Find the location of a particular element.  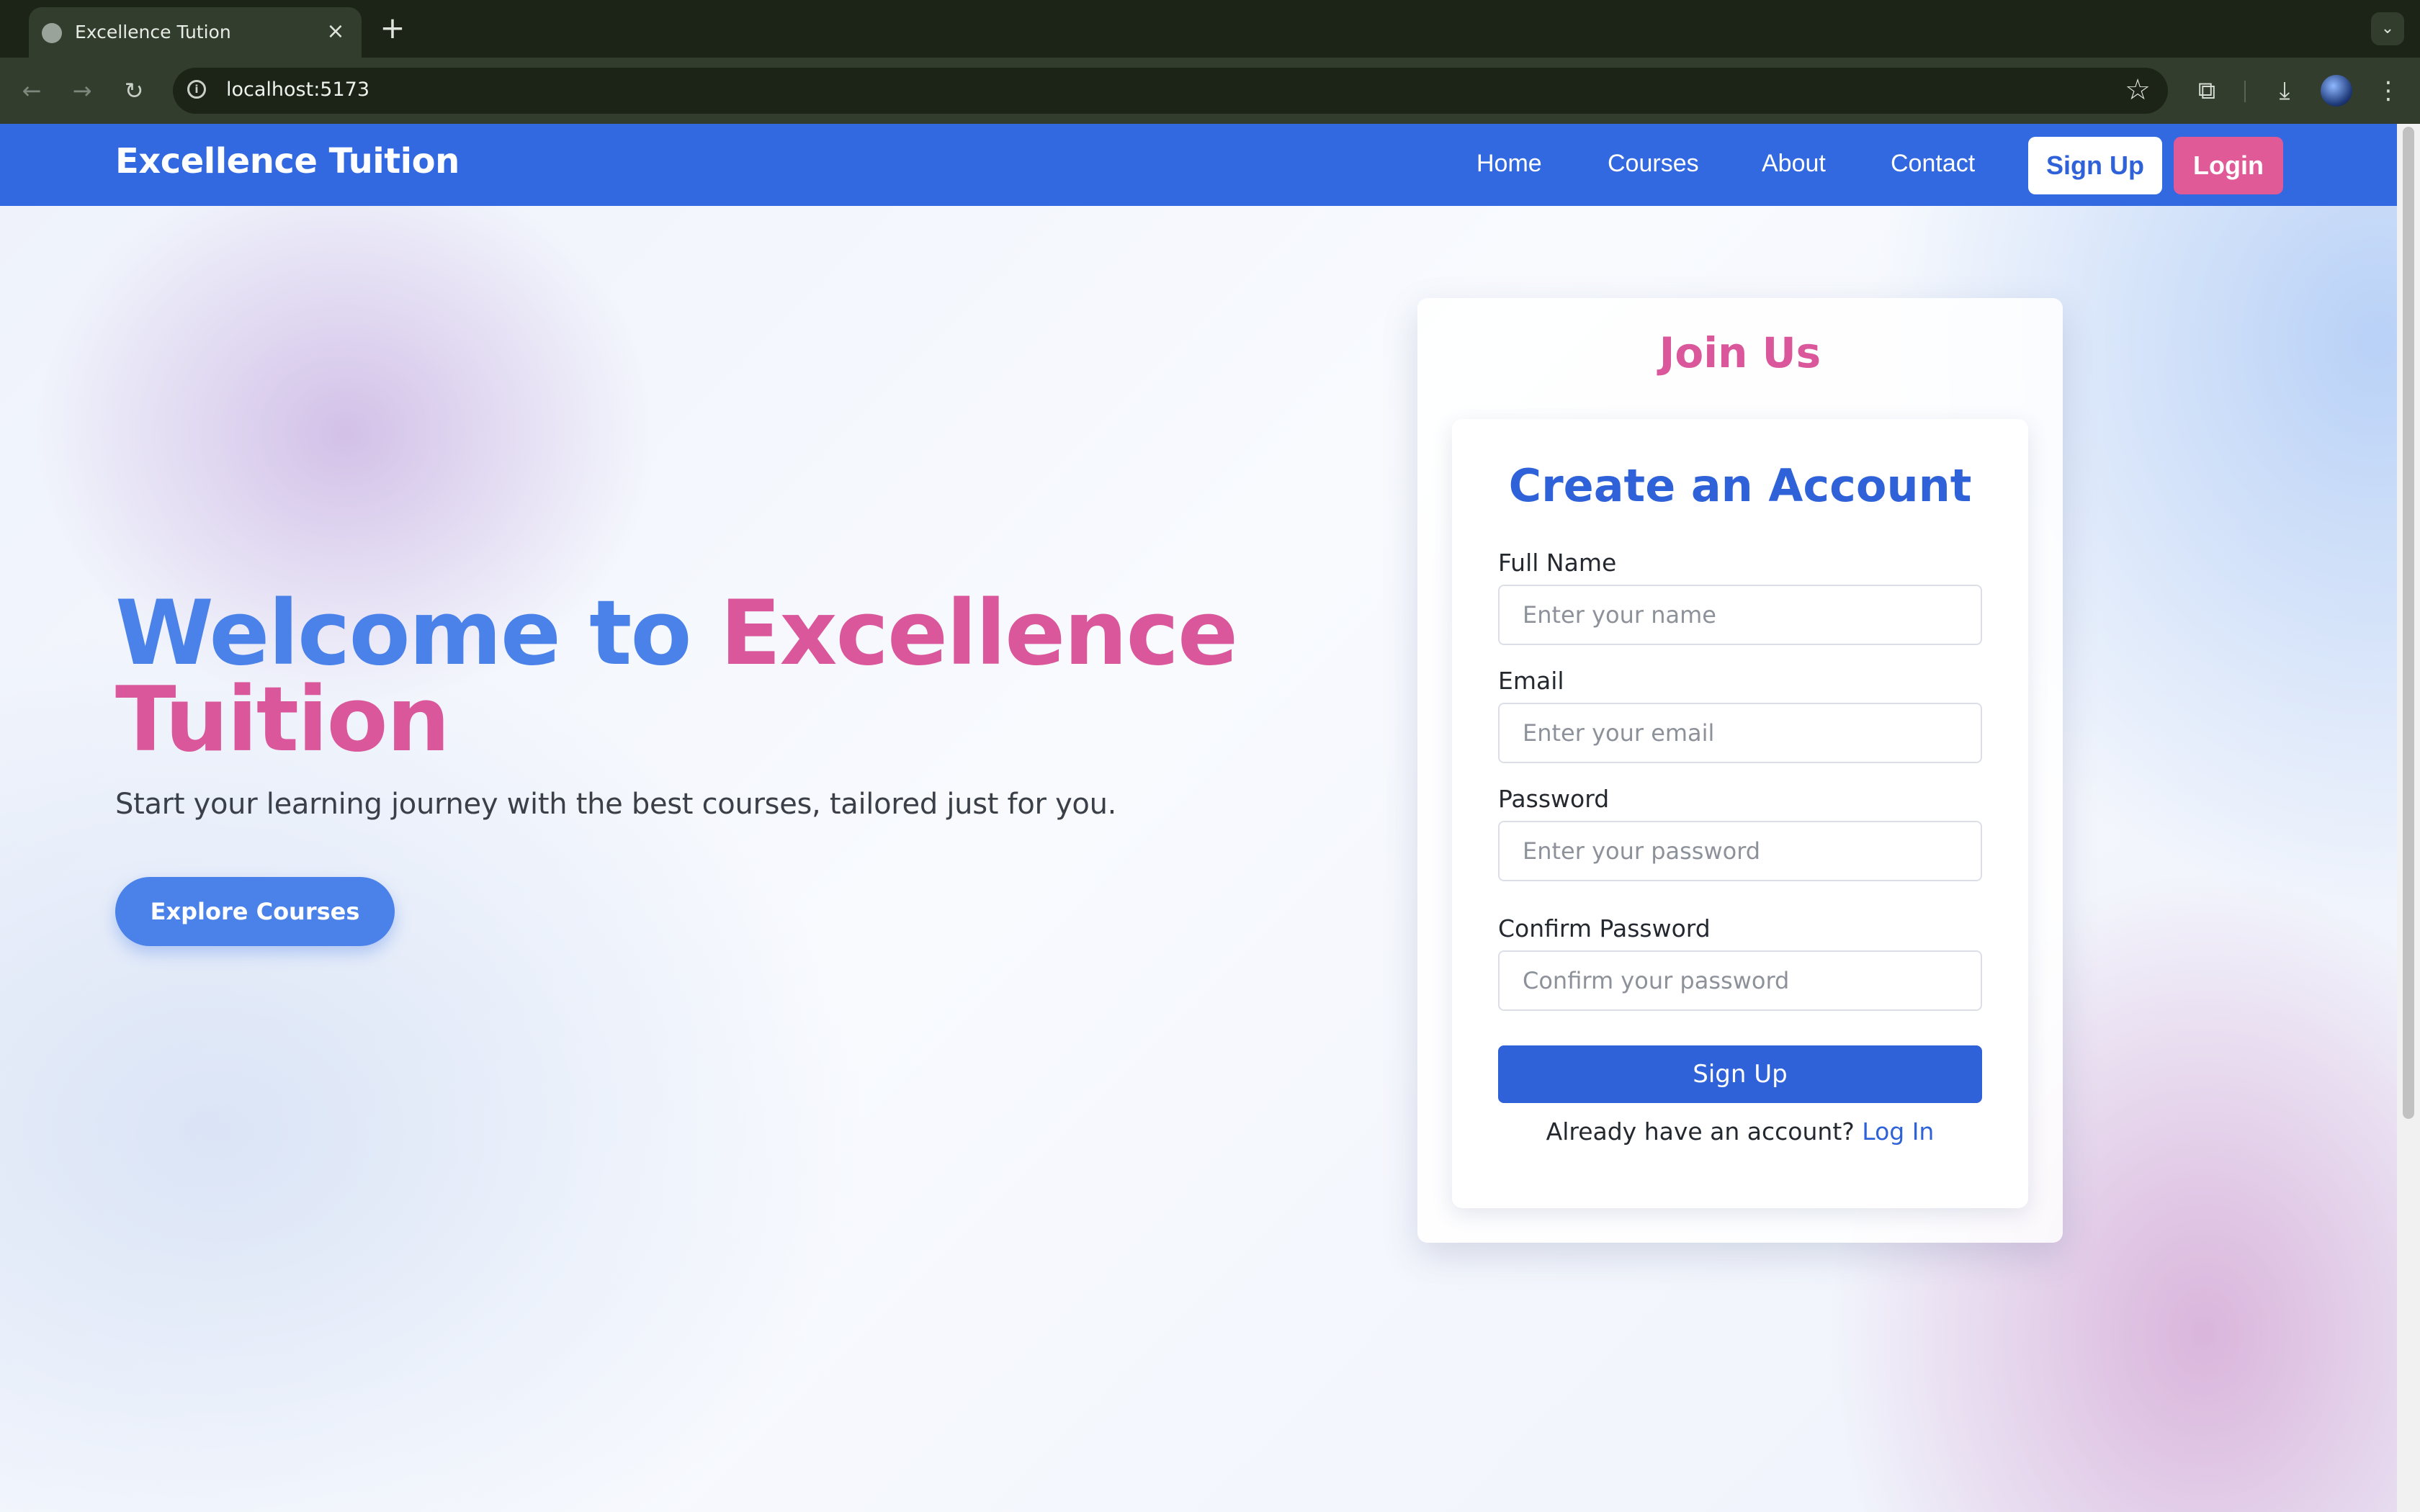

address-bar: i localhost:5173 ☆ is located at coordinates (1170, 91).